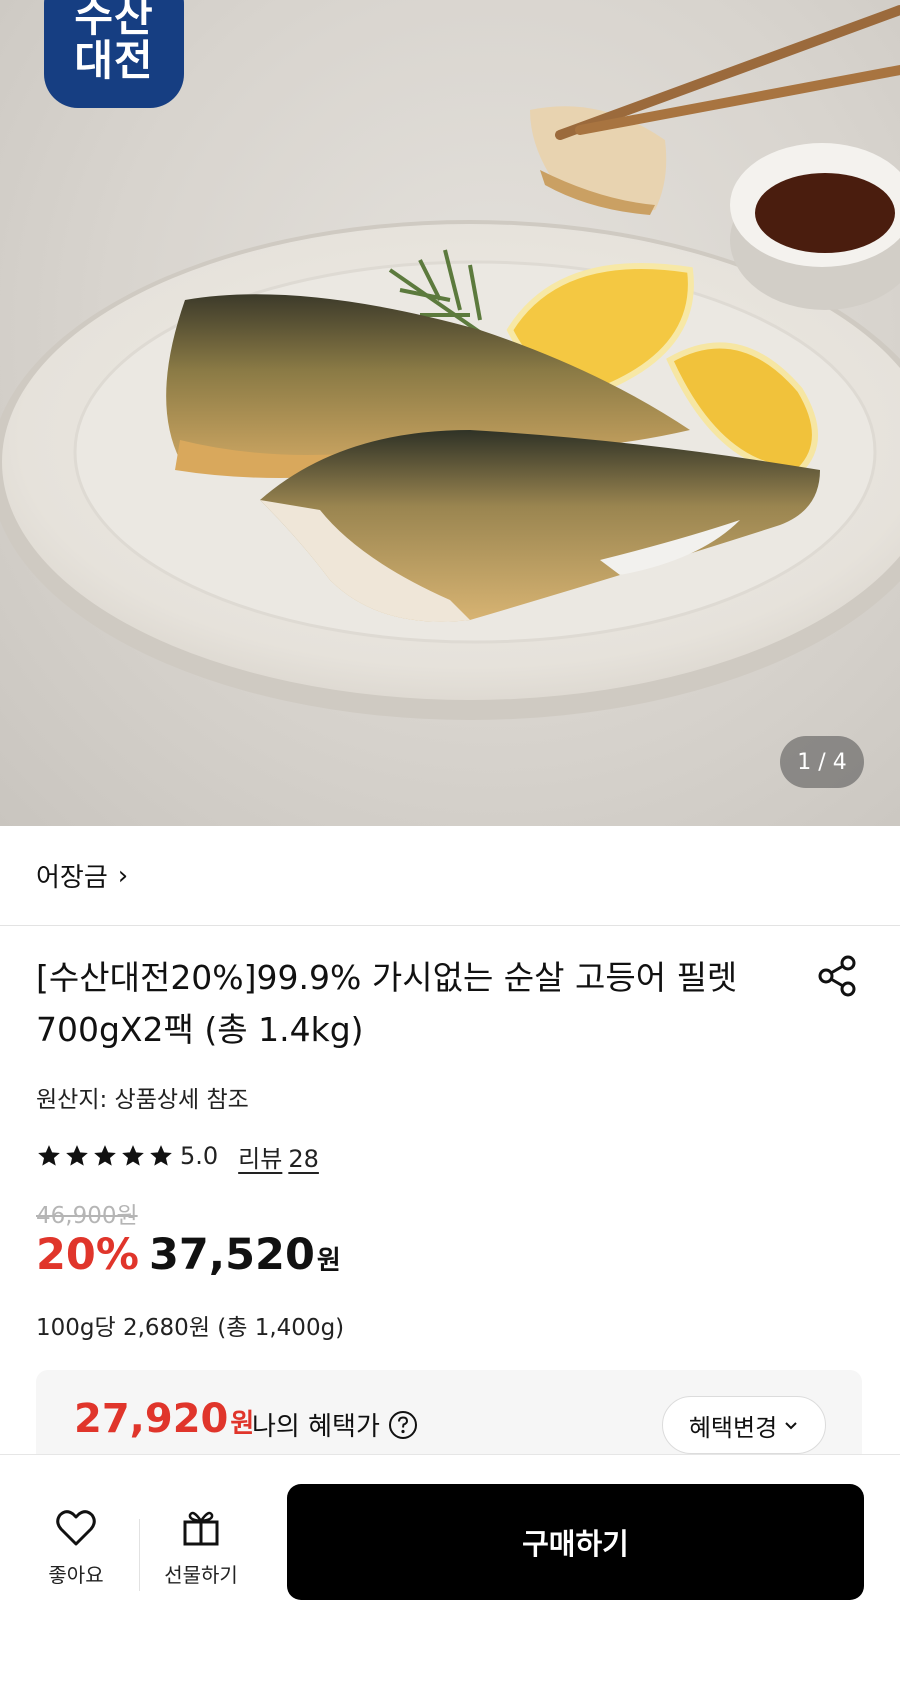 Image resolution: width=900 pixels, height=1702 pixels. What do you see at coordinates (139, 1555) in the screenshot?
I see `divider` at bounding box center [139, 1555].